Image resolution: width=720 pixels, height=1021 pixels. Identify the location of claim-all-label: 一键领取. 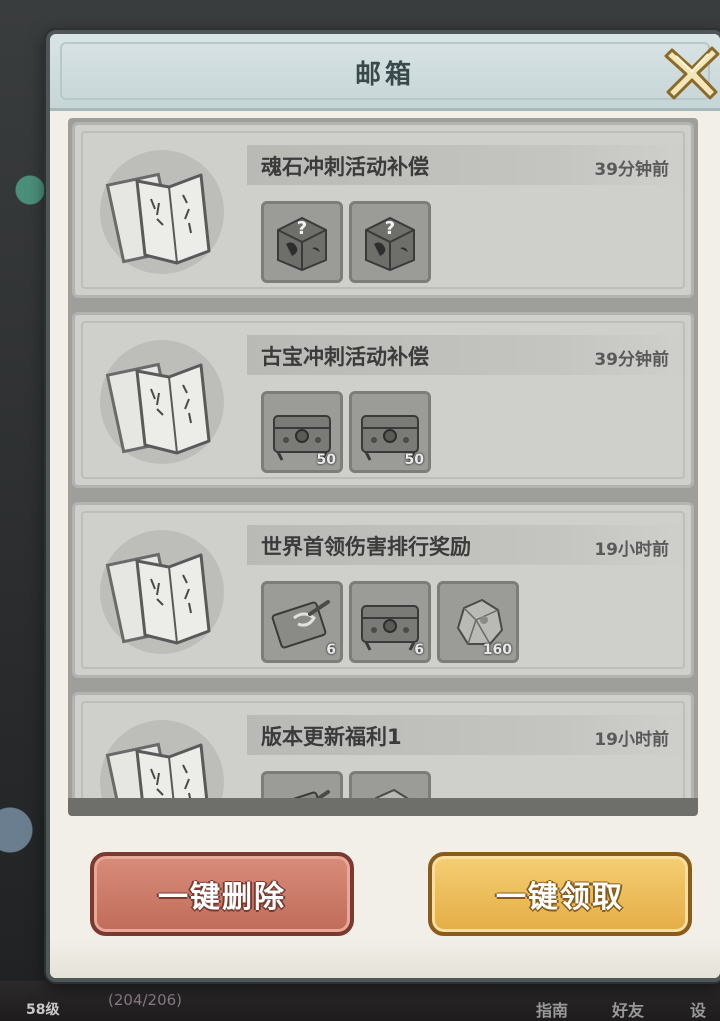
(560, 897).